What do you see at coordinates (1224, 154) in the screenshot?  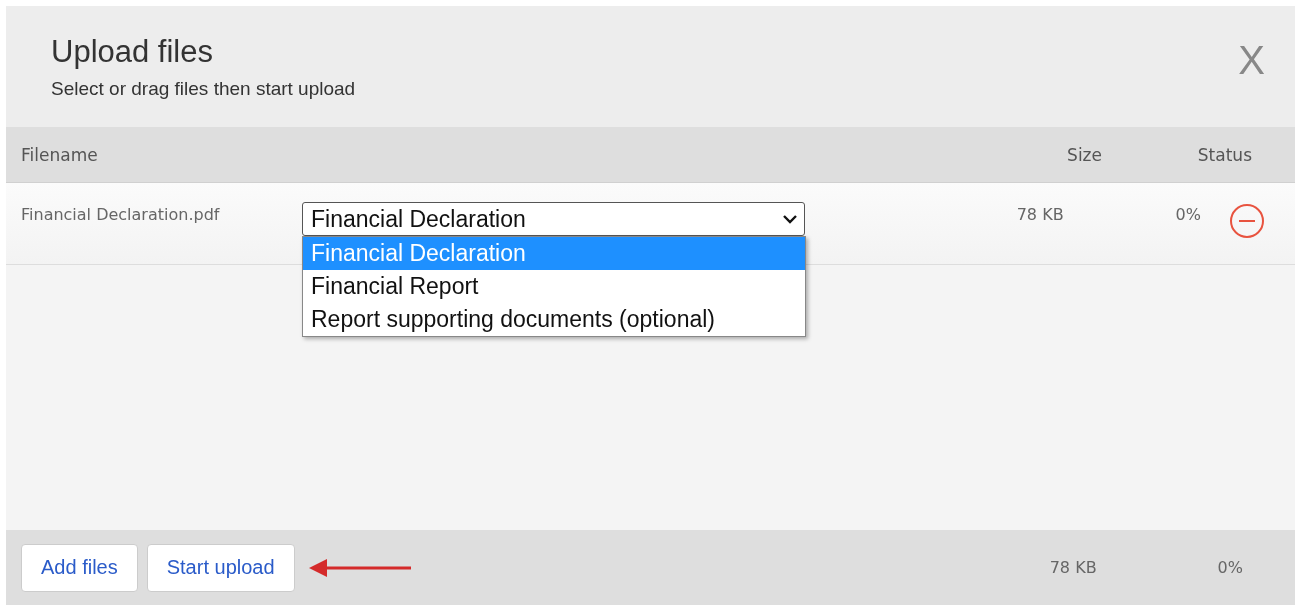 I see `column-header: Status` at bounding box center [1224, 154].